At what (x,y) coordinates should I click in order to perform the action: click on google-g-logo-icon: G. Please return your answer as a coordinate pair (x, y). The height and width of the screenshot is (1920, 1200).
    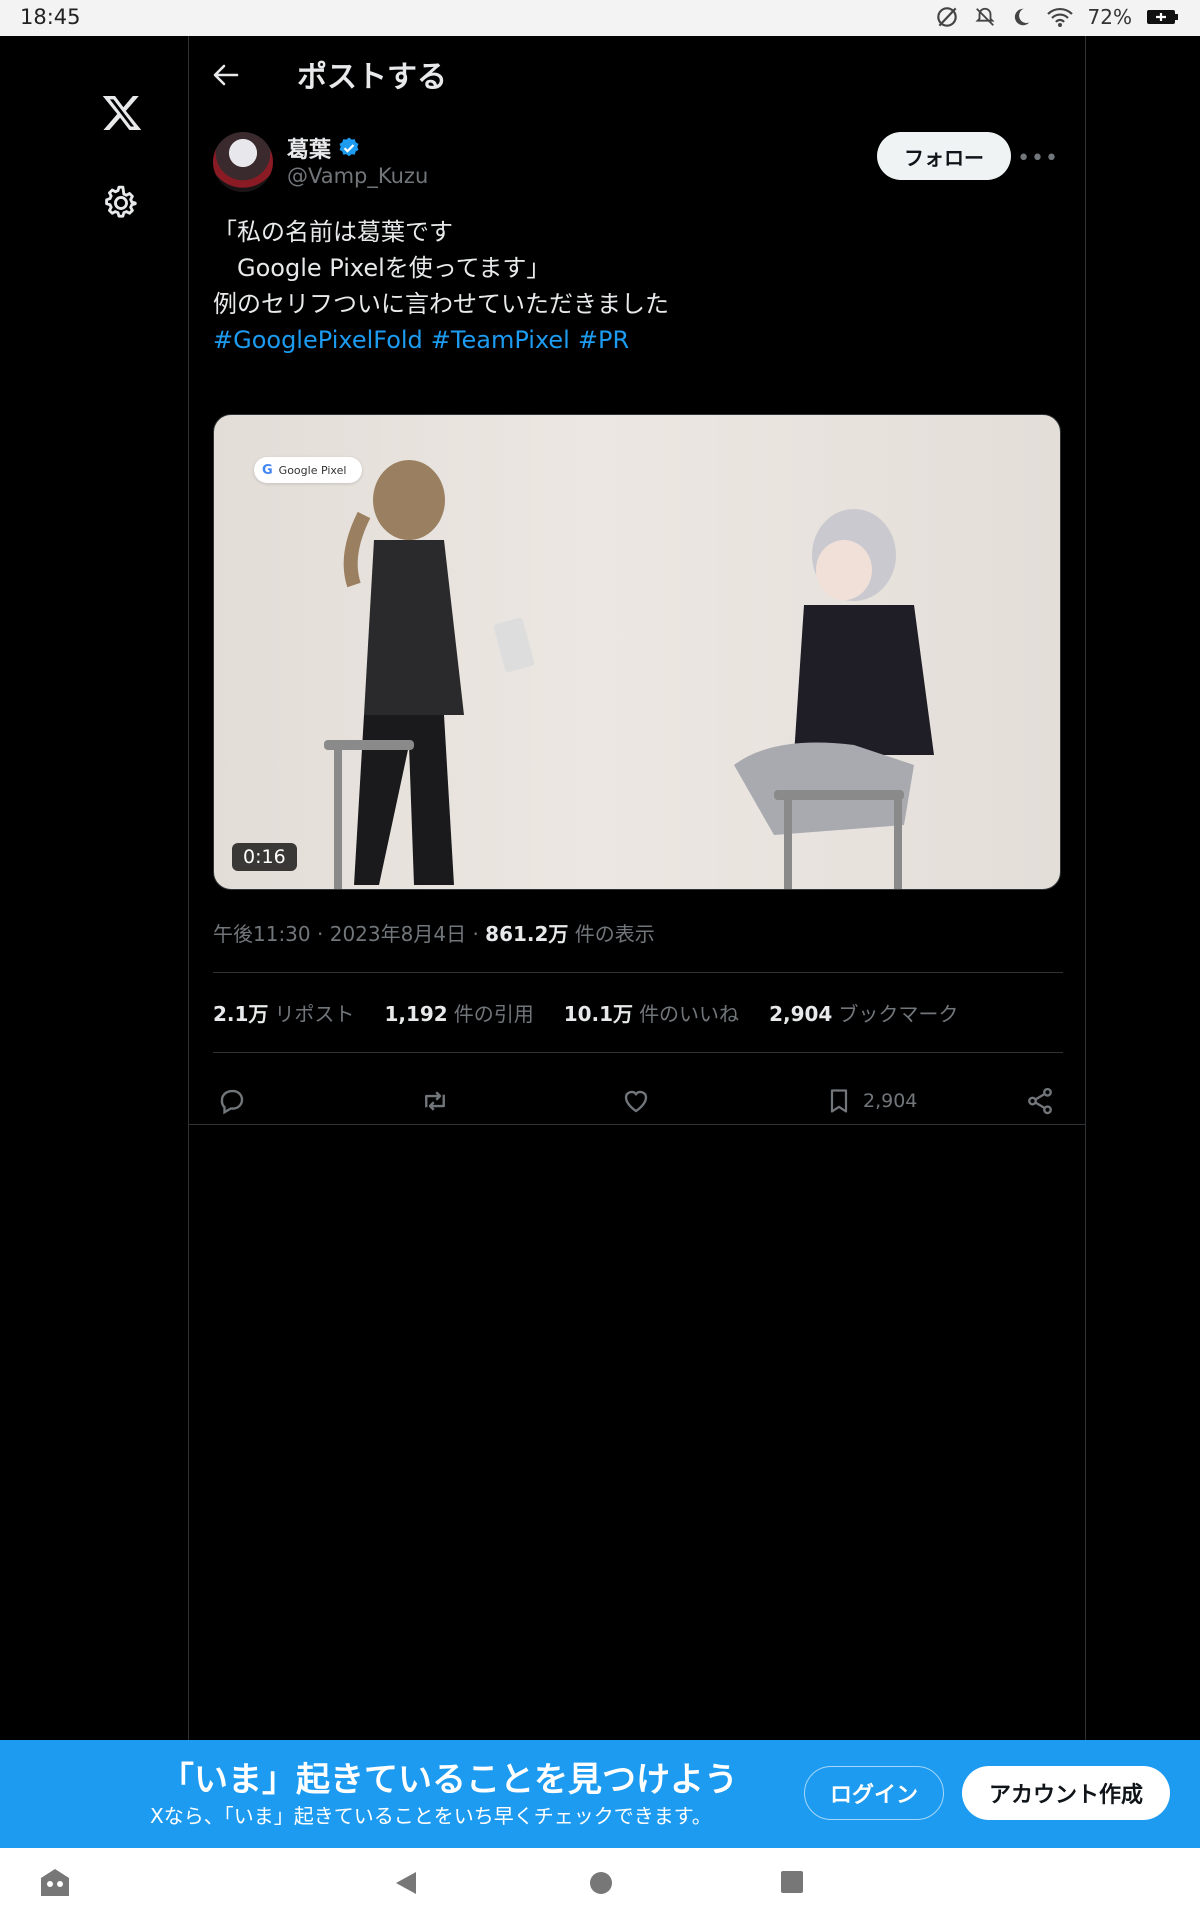
    Looking at the image, I should click on (267, 470).